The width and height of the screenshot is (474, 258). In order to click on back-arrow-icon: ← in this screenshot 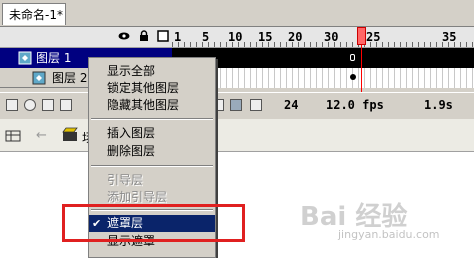, I will do `click(43, 136)`.